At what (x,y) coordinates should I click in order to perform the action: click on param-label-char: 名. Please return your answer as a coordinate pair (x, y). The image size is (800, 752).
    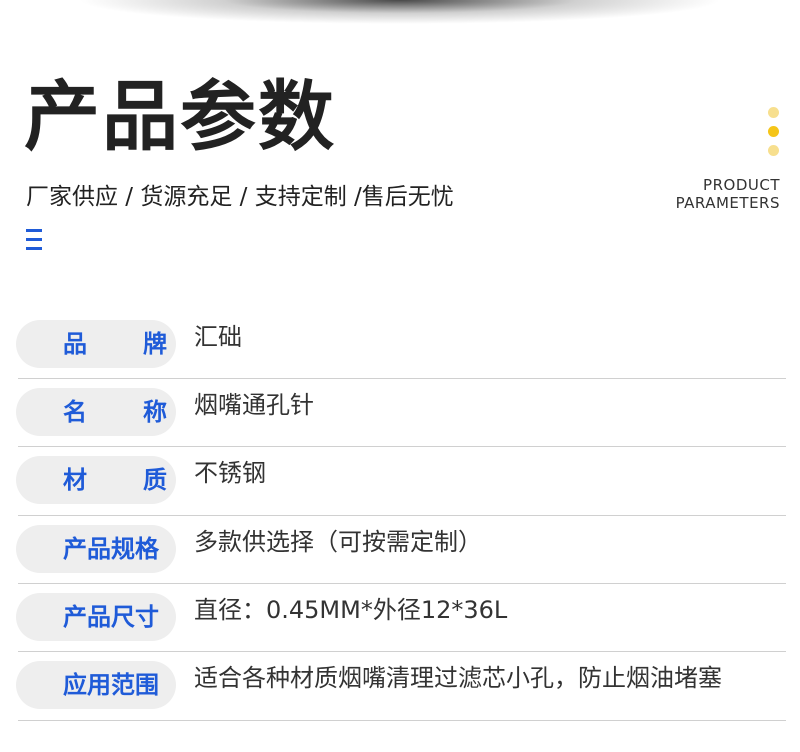
    Looking at the image, I should click on (75, 412).